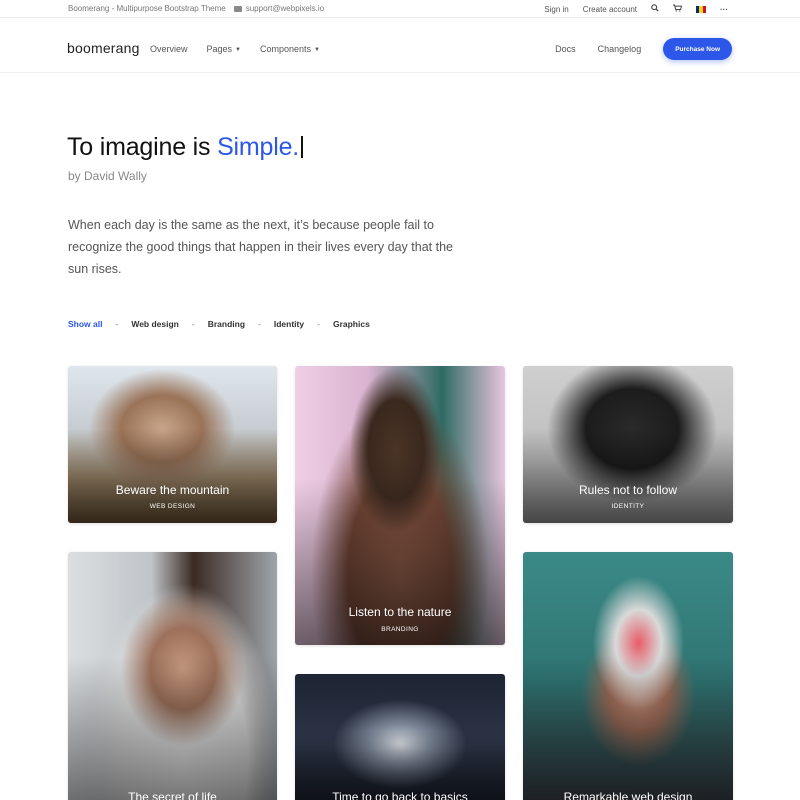 The width and height of the screenshot is (800, 800). I want to click on card-title: Time to go back to basics, so click(400, 795).